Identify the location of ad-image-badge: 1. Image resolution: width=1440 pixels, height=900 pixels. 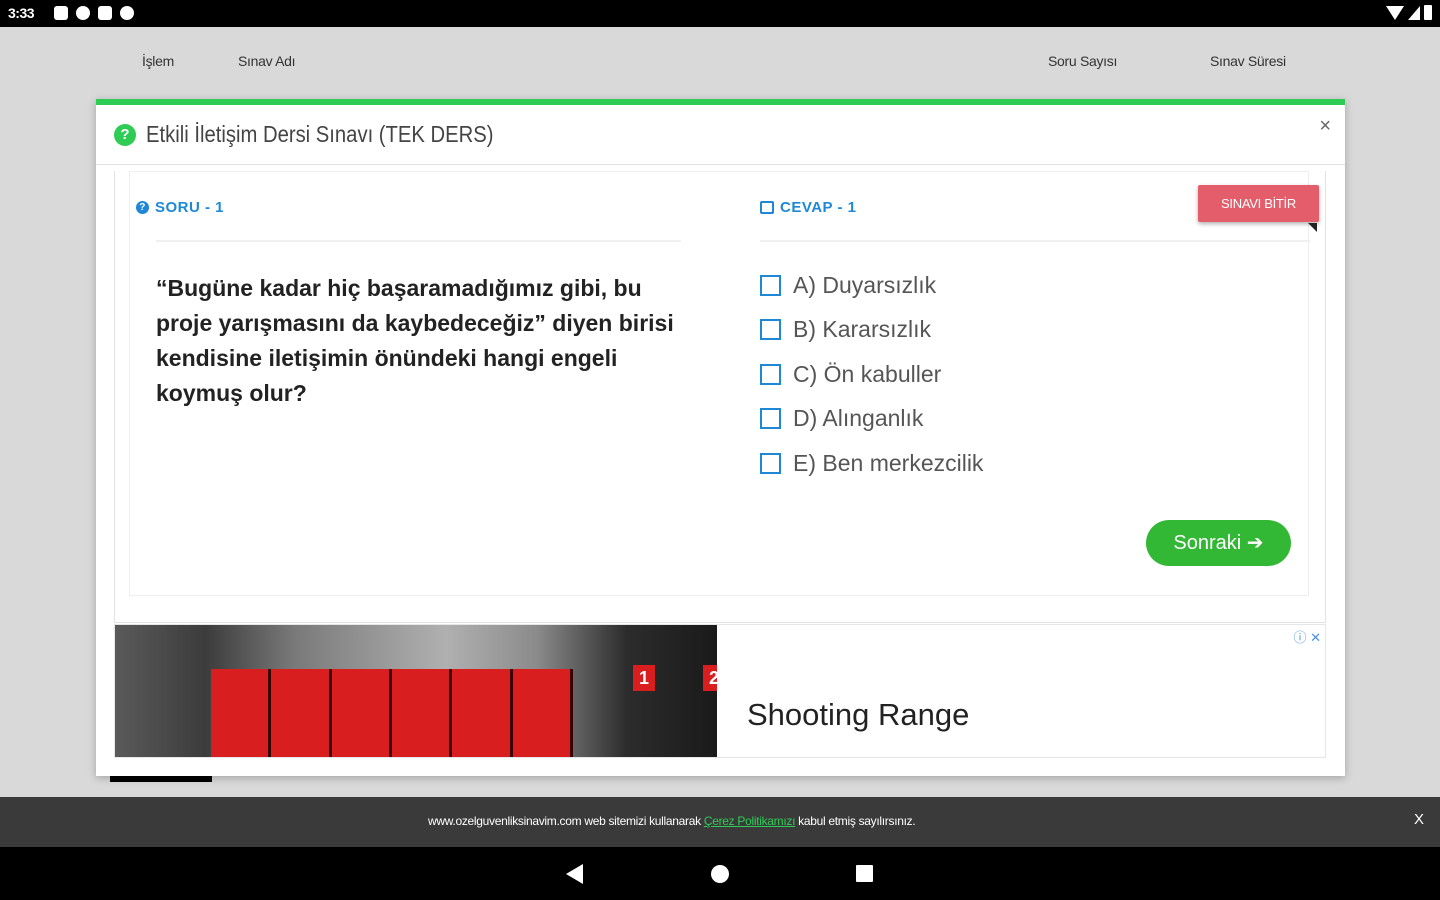
(644, 678).